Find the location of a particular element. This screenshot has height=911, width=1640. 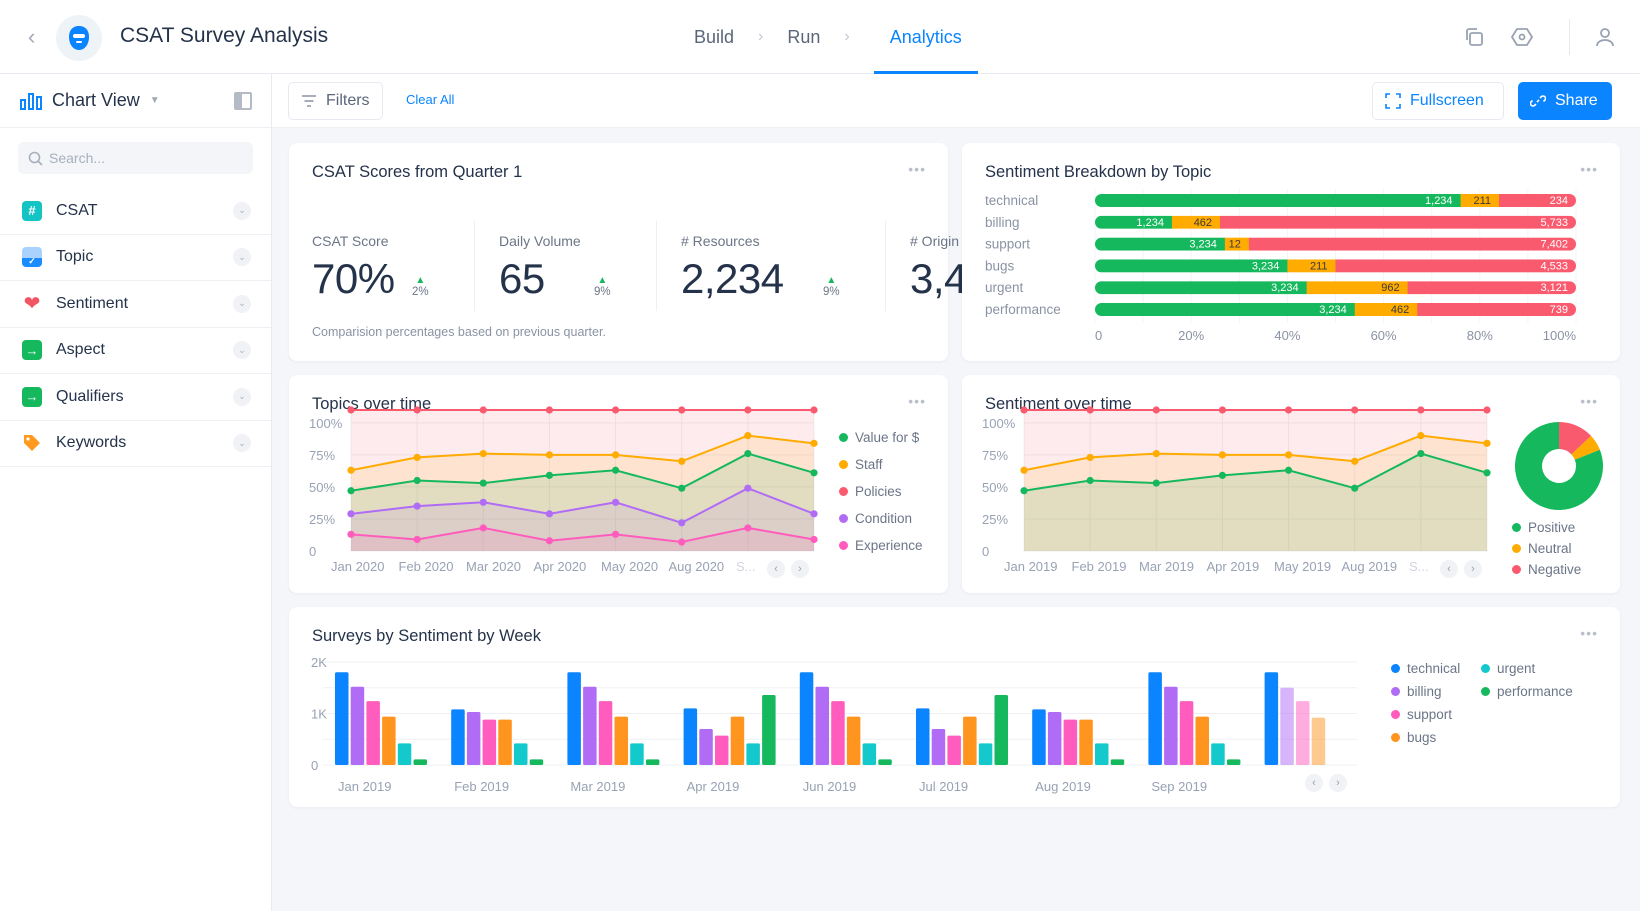

legend-item: bugs is located at coordinates (1436, 737).